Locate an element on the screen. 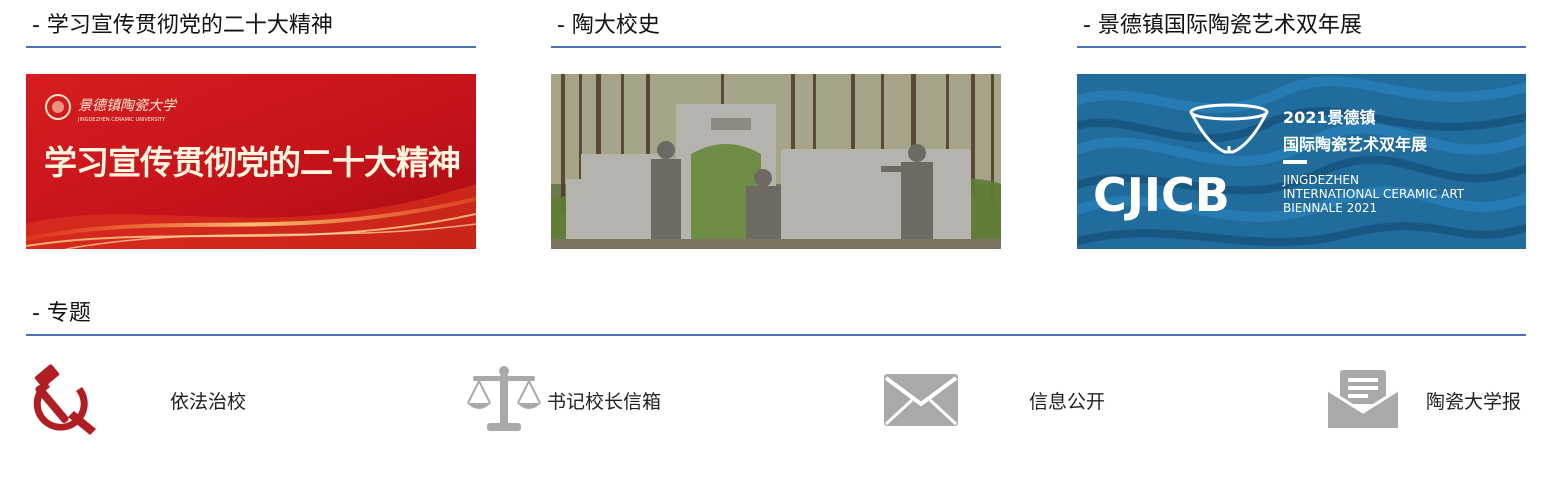 Image resolution: width=1550 pixels, height=483 pixels. biennale-year-title: 2021景德镇 is located at coordinates (1329, 117).